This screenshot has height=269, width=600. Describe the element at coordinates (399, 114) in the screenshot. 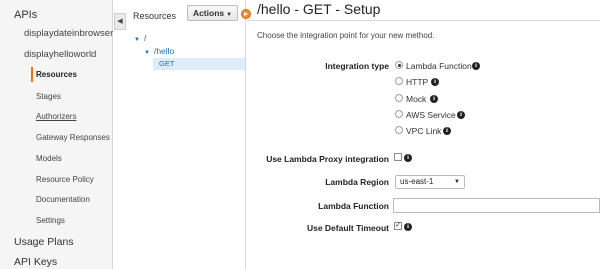

I see `radio-aws-service` at that location.